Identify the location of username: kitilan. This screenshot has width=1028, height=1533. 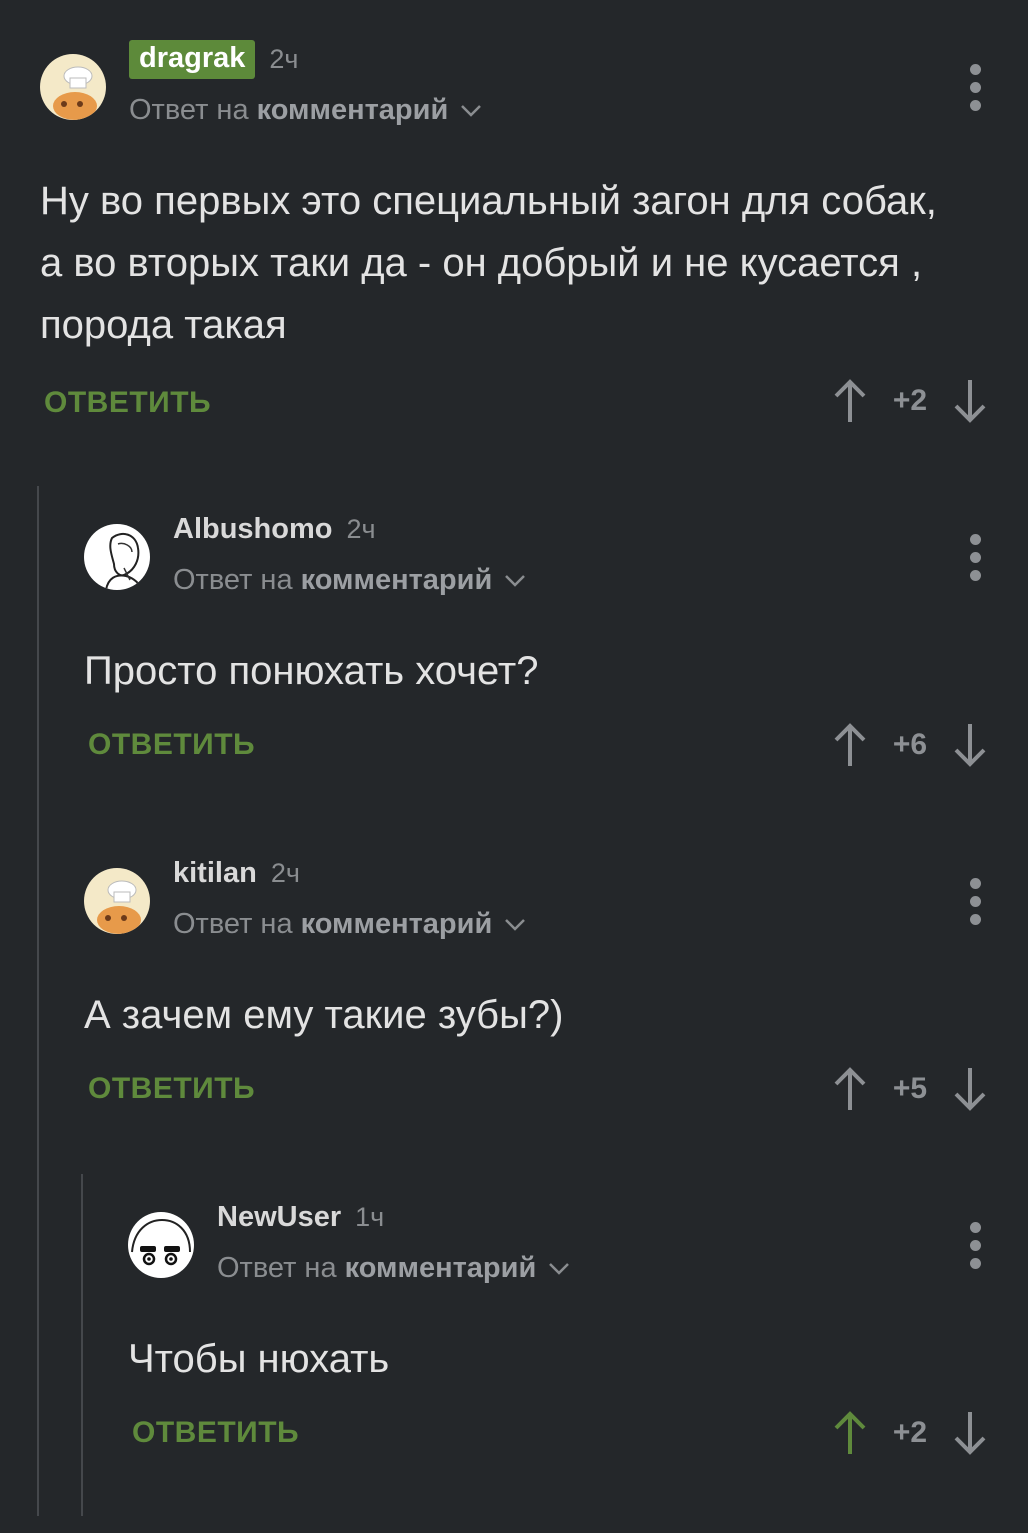
(215, 873).